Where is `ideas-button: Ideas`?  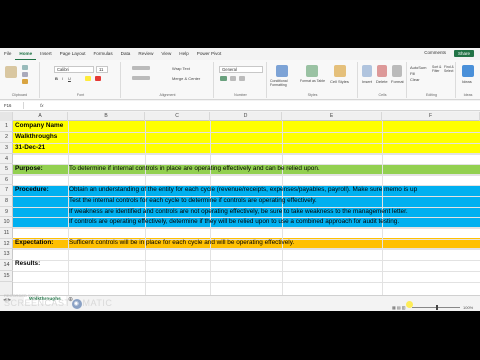 ideas-button: Ideas is located at coordinates (467, 81).